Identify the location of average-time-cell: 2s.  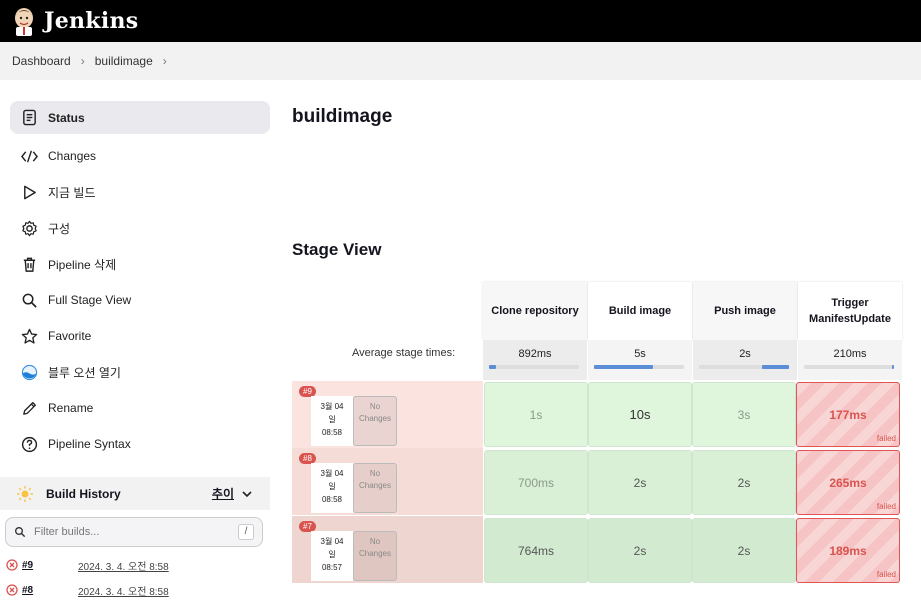
(745, 360).